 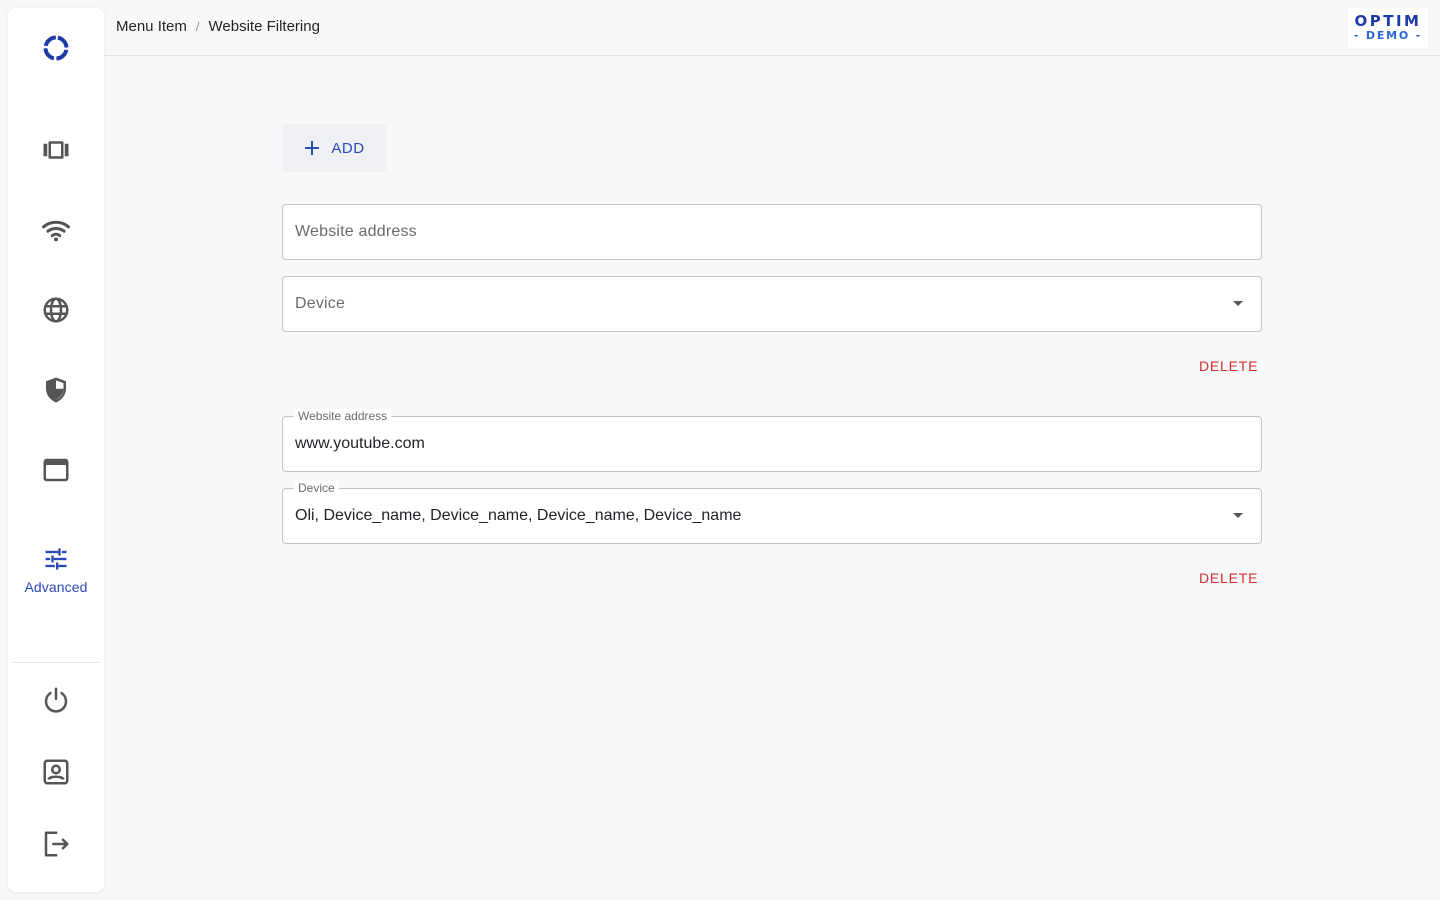 I want to click on sidebar: Advanced, so click(x=56, y=450).